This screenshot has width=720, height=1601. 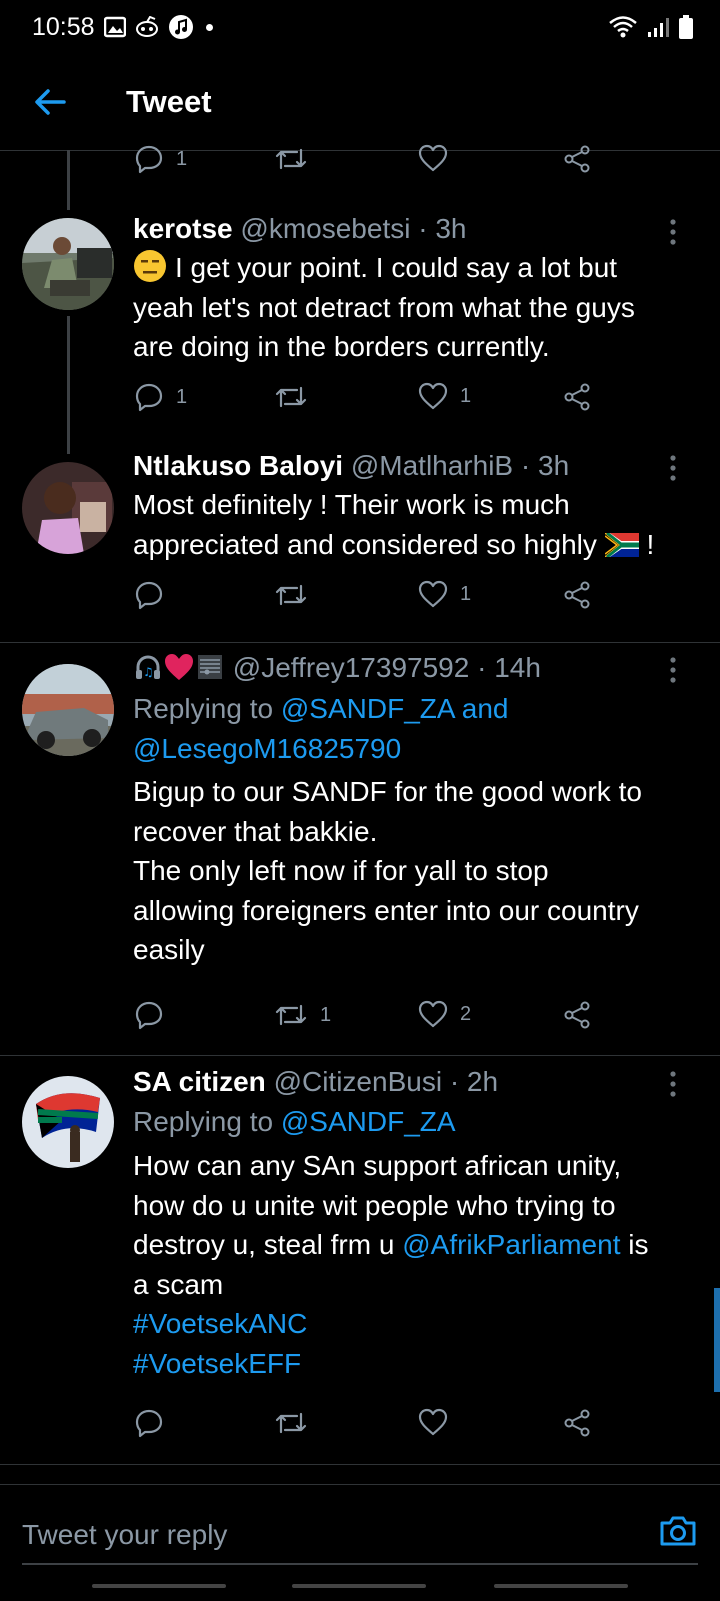 What do you see at coordinates (291, 595) in the screenshot?
I see `retweet-icon` at bounding box center [291, 595].